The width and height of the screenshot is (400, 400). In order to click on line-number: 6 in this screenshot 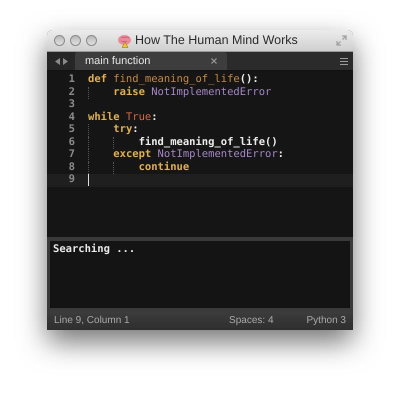, I will do `click(71, 141)`.